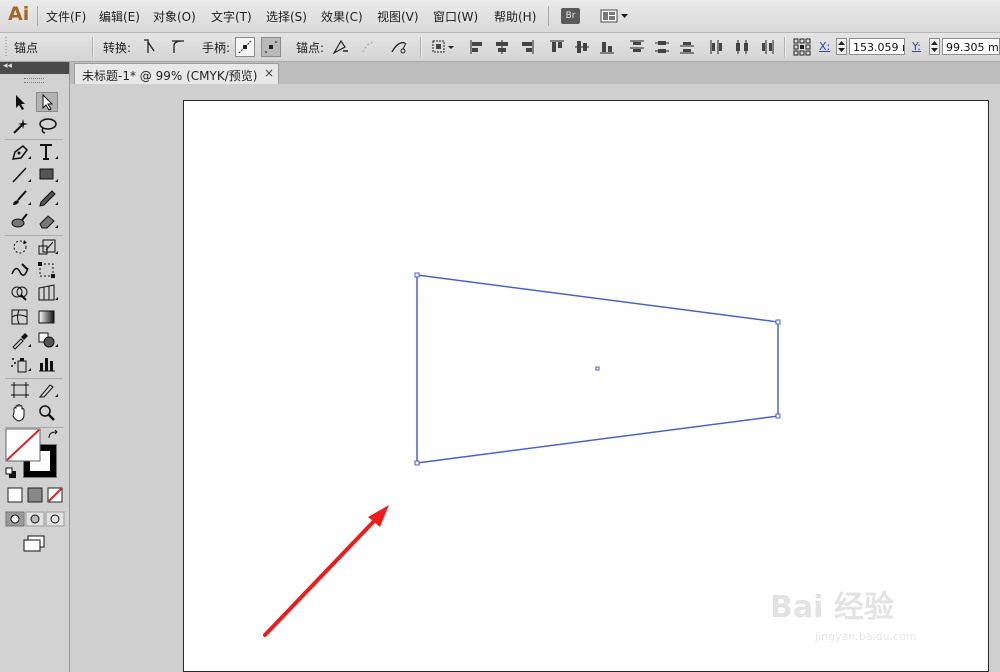 The height and width of the screenshot is (672, 1000). What do you see at coordinates (866, 636) in the screenshot?
I see `watermark-url: jingyan.baidu.com` at bounding box center [866, 636].